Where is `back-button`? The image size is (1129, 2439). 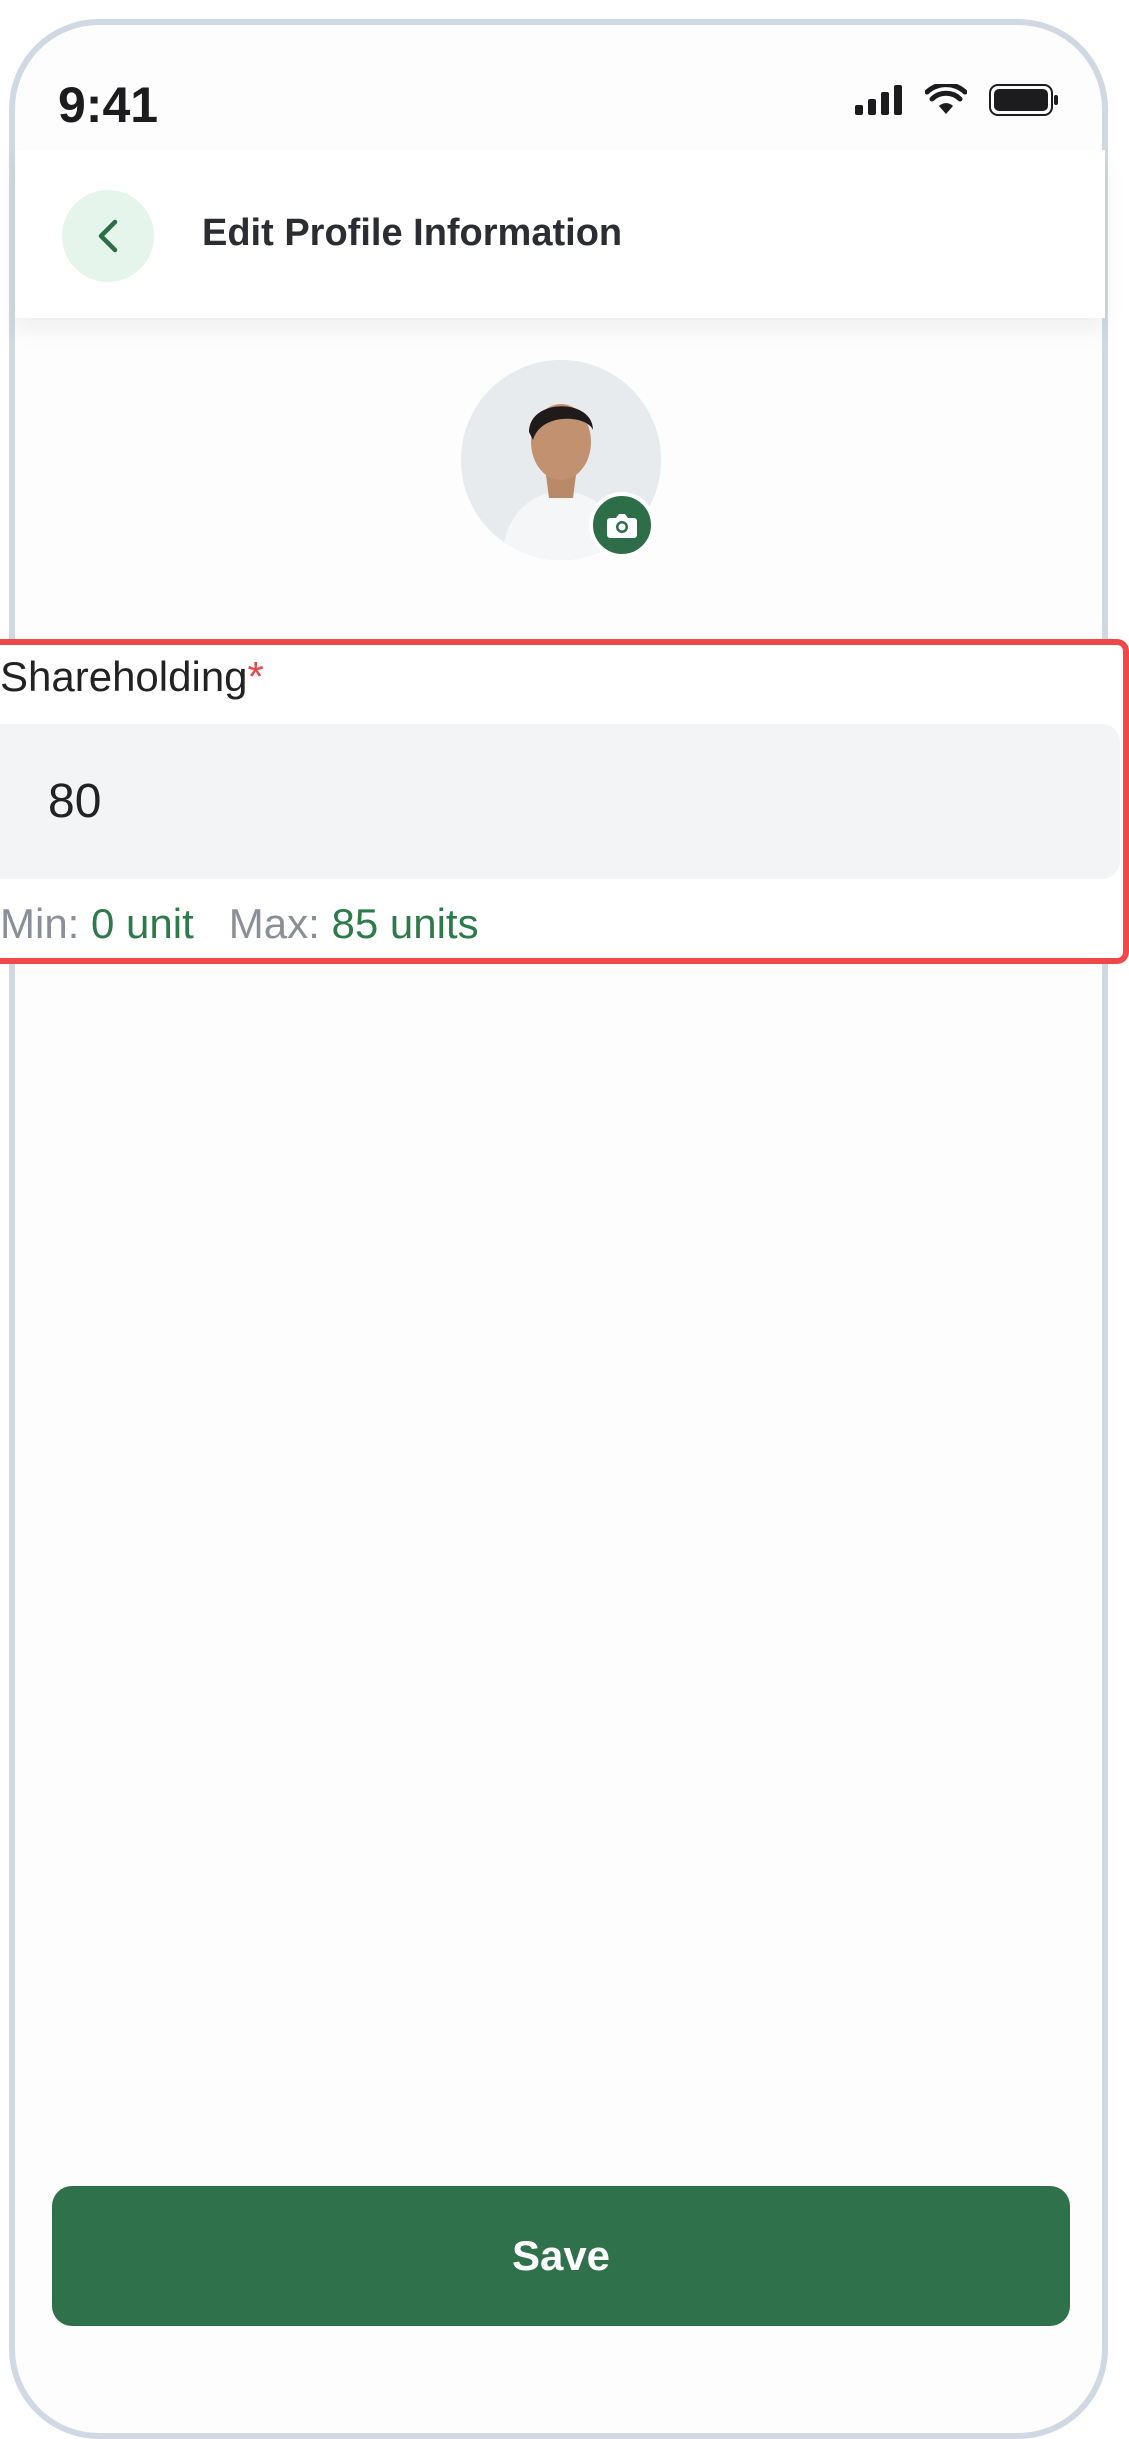
back-button is located at coordinates (108, 236).